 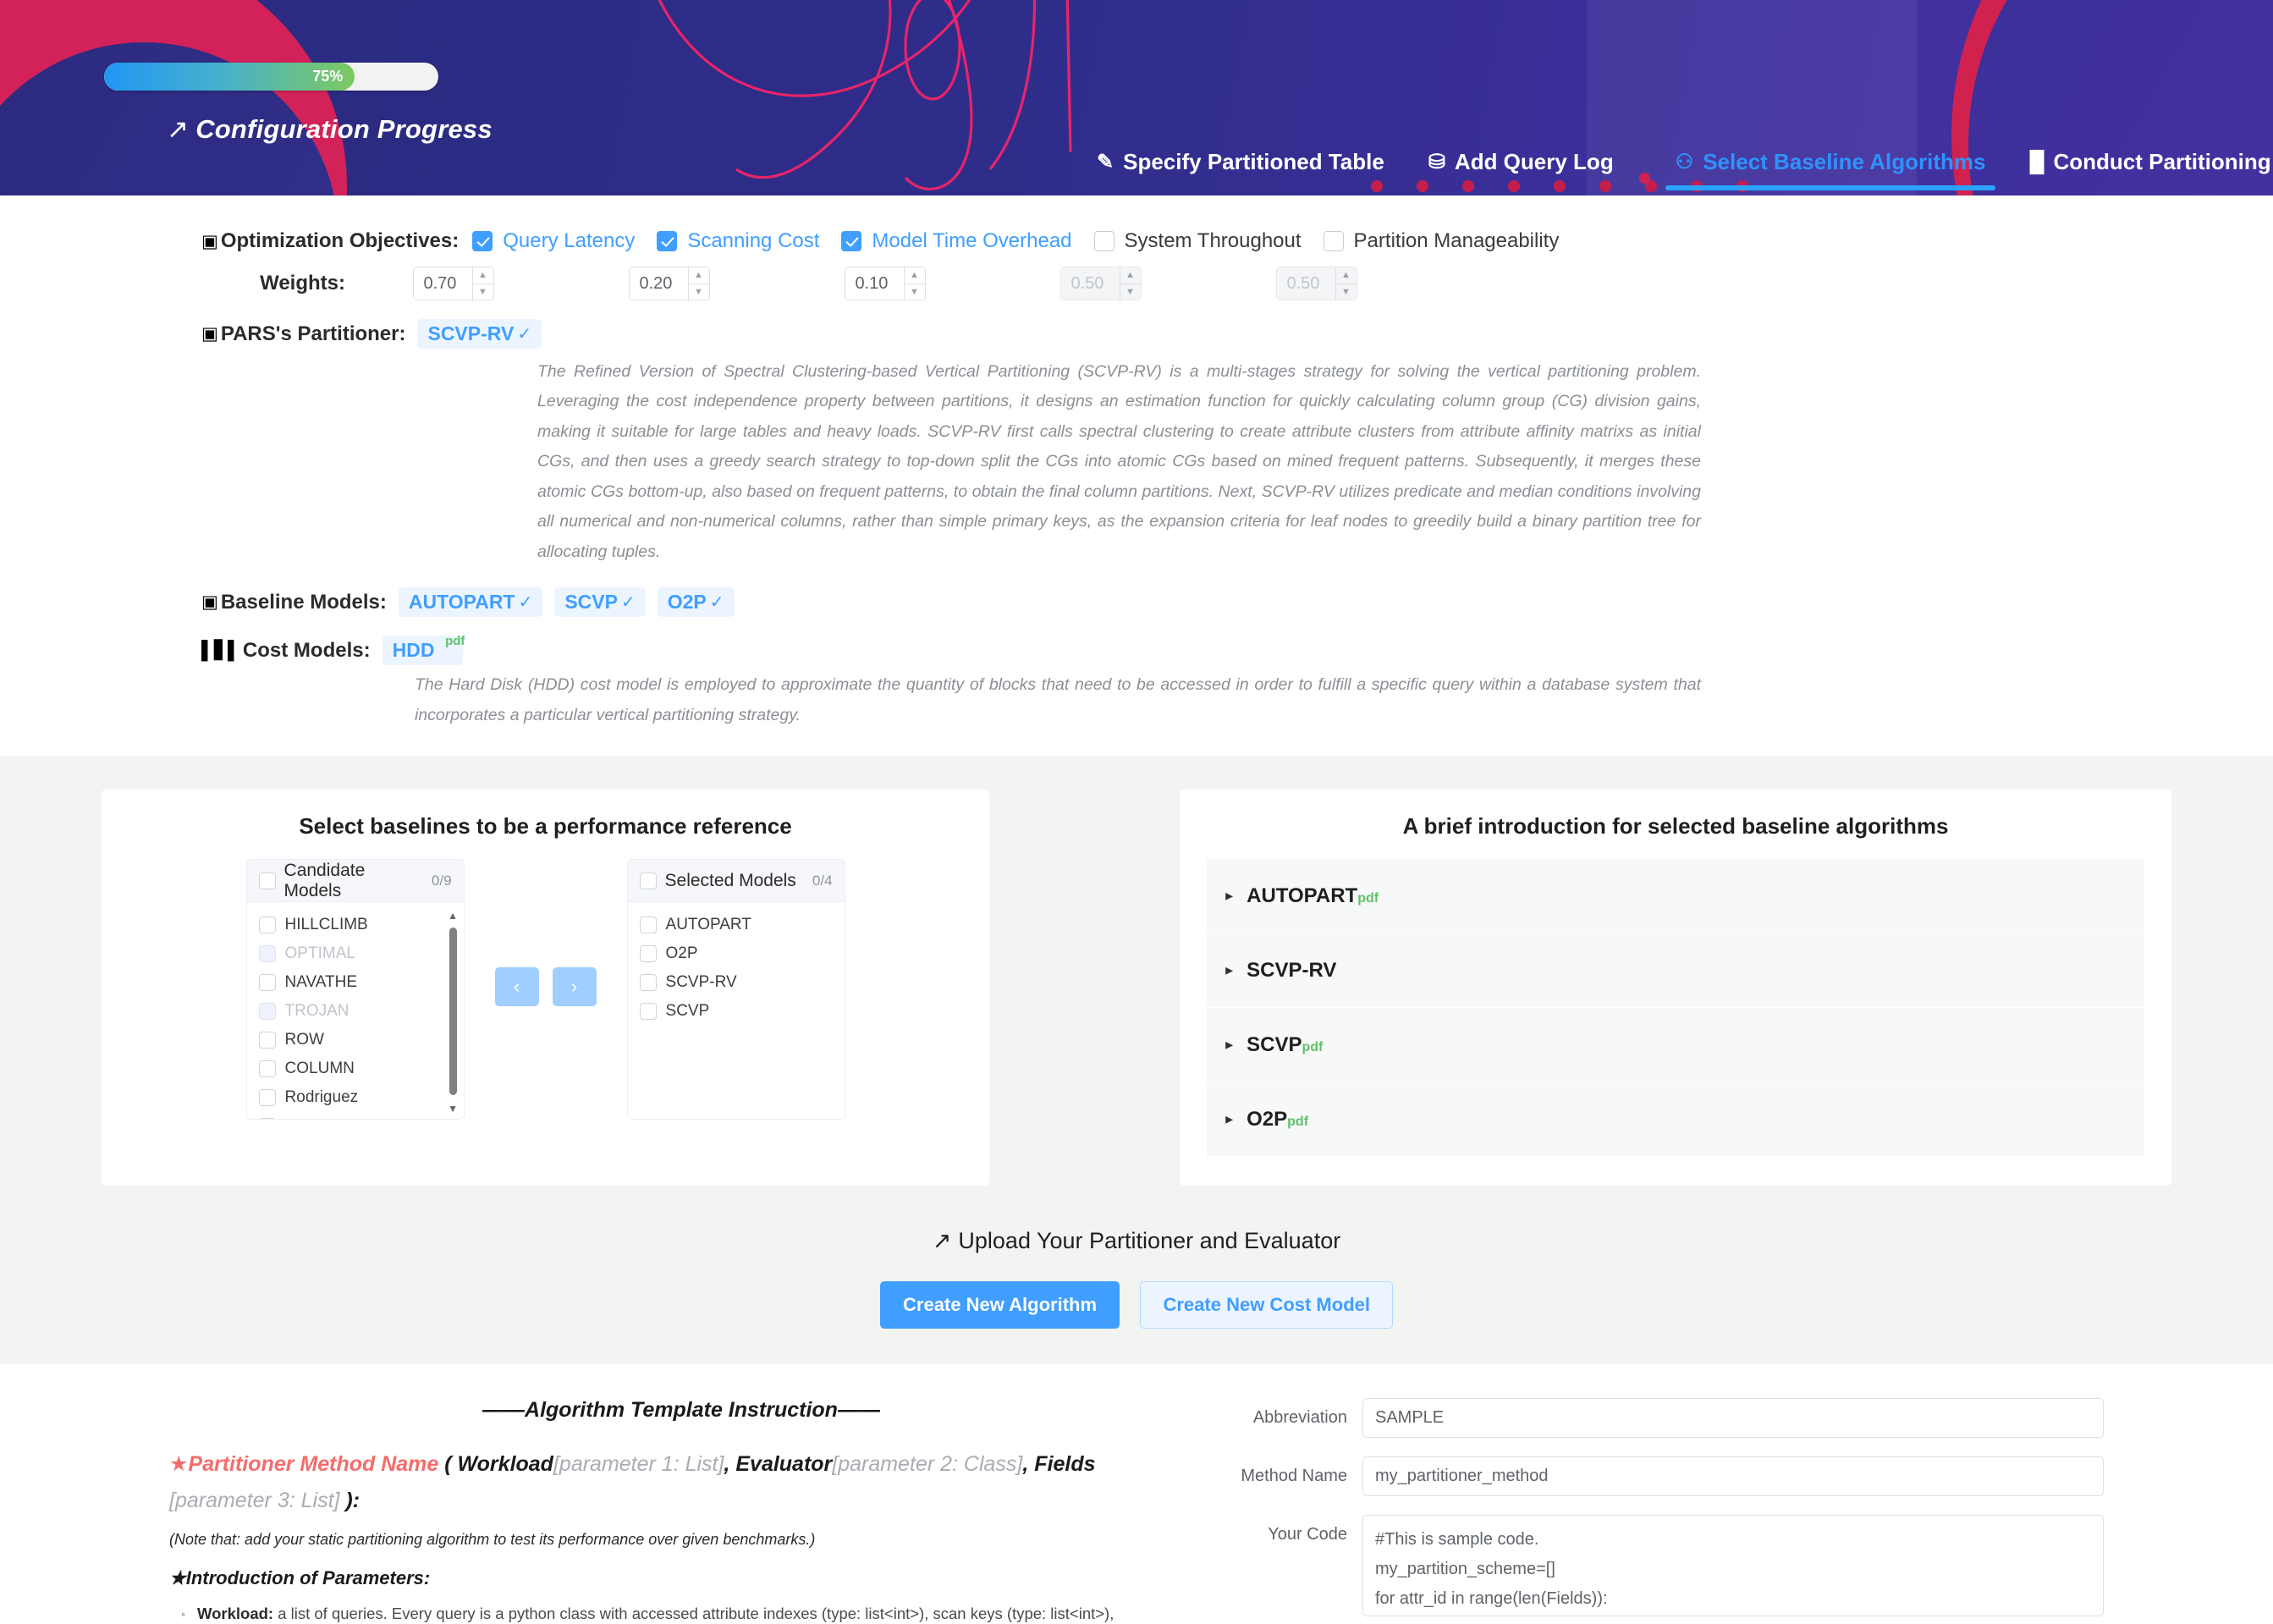 What do you see at coordinates (546, 933) in the screenshot?
I see `transfer-buttons: ‹ ›` at bounding box center [546, 933].